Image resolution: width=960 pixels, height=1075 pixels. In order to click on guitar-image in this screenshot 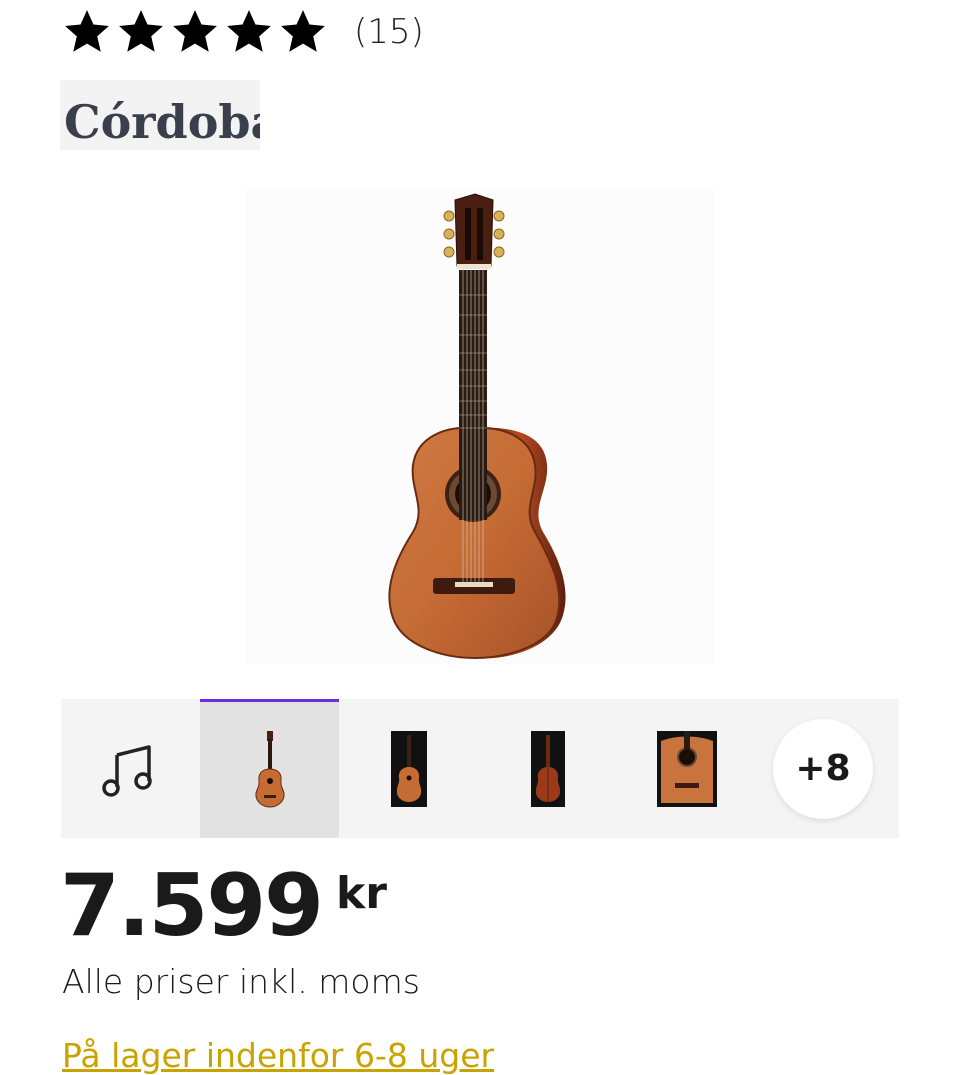, I will do `click(477, 426)`.